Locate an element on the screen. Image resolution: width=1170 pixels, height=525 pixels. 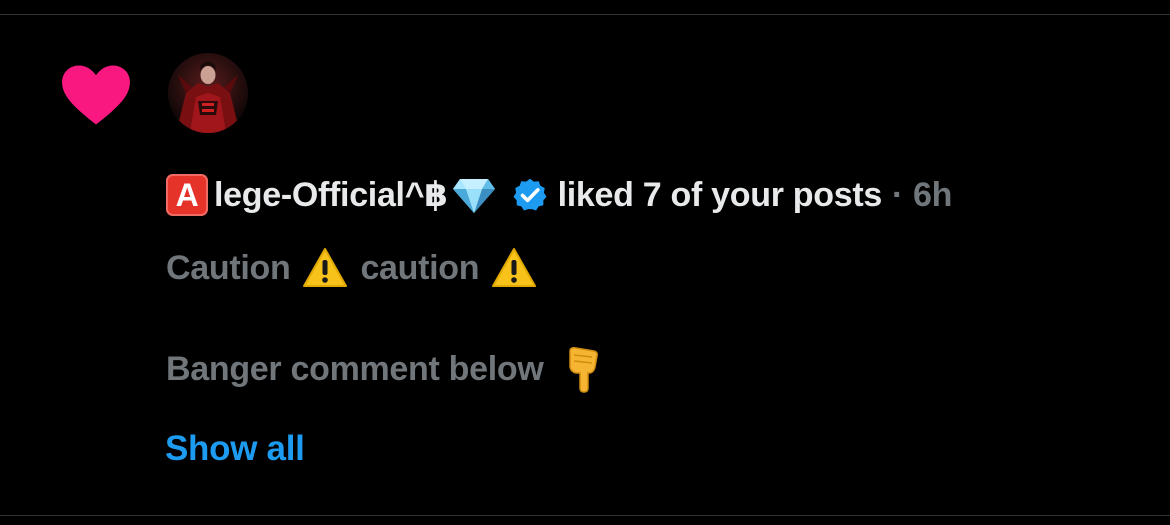
show-all-link: Show all is located at coordinates (235, 449).